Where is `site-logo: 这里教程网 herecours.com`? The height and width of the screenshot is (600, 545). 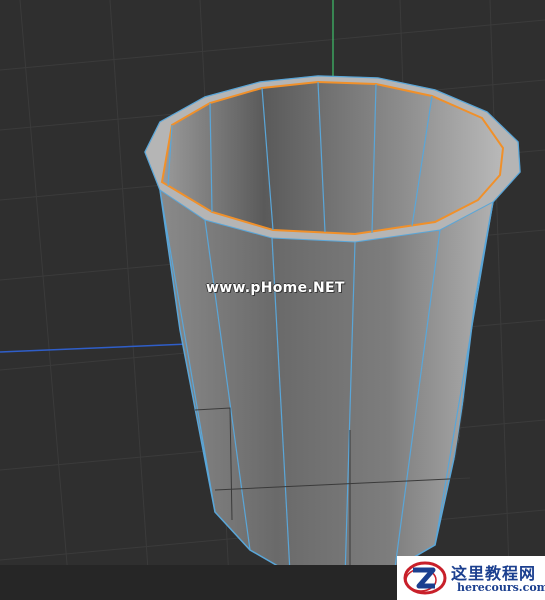 site-logo: 这里教程网 herecours.com is located at coordinates (471, 578).